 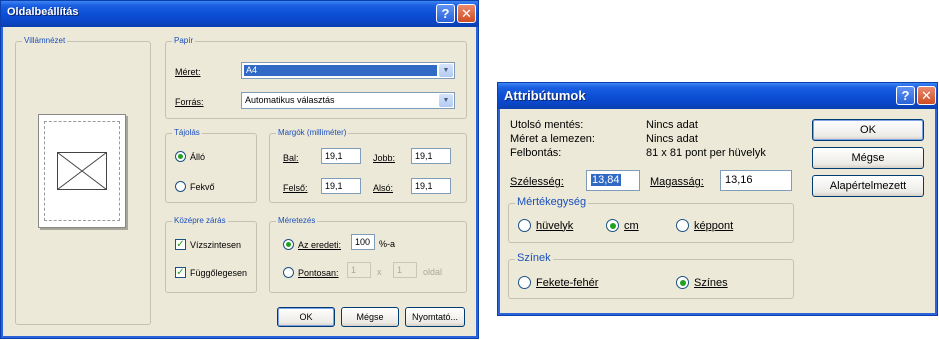 What do you see at coordinates (219, 272) in the screenshot?
I see `center-vertical-label: Függőlegesen` at bounding box center [219, 272].